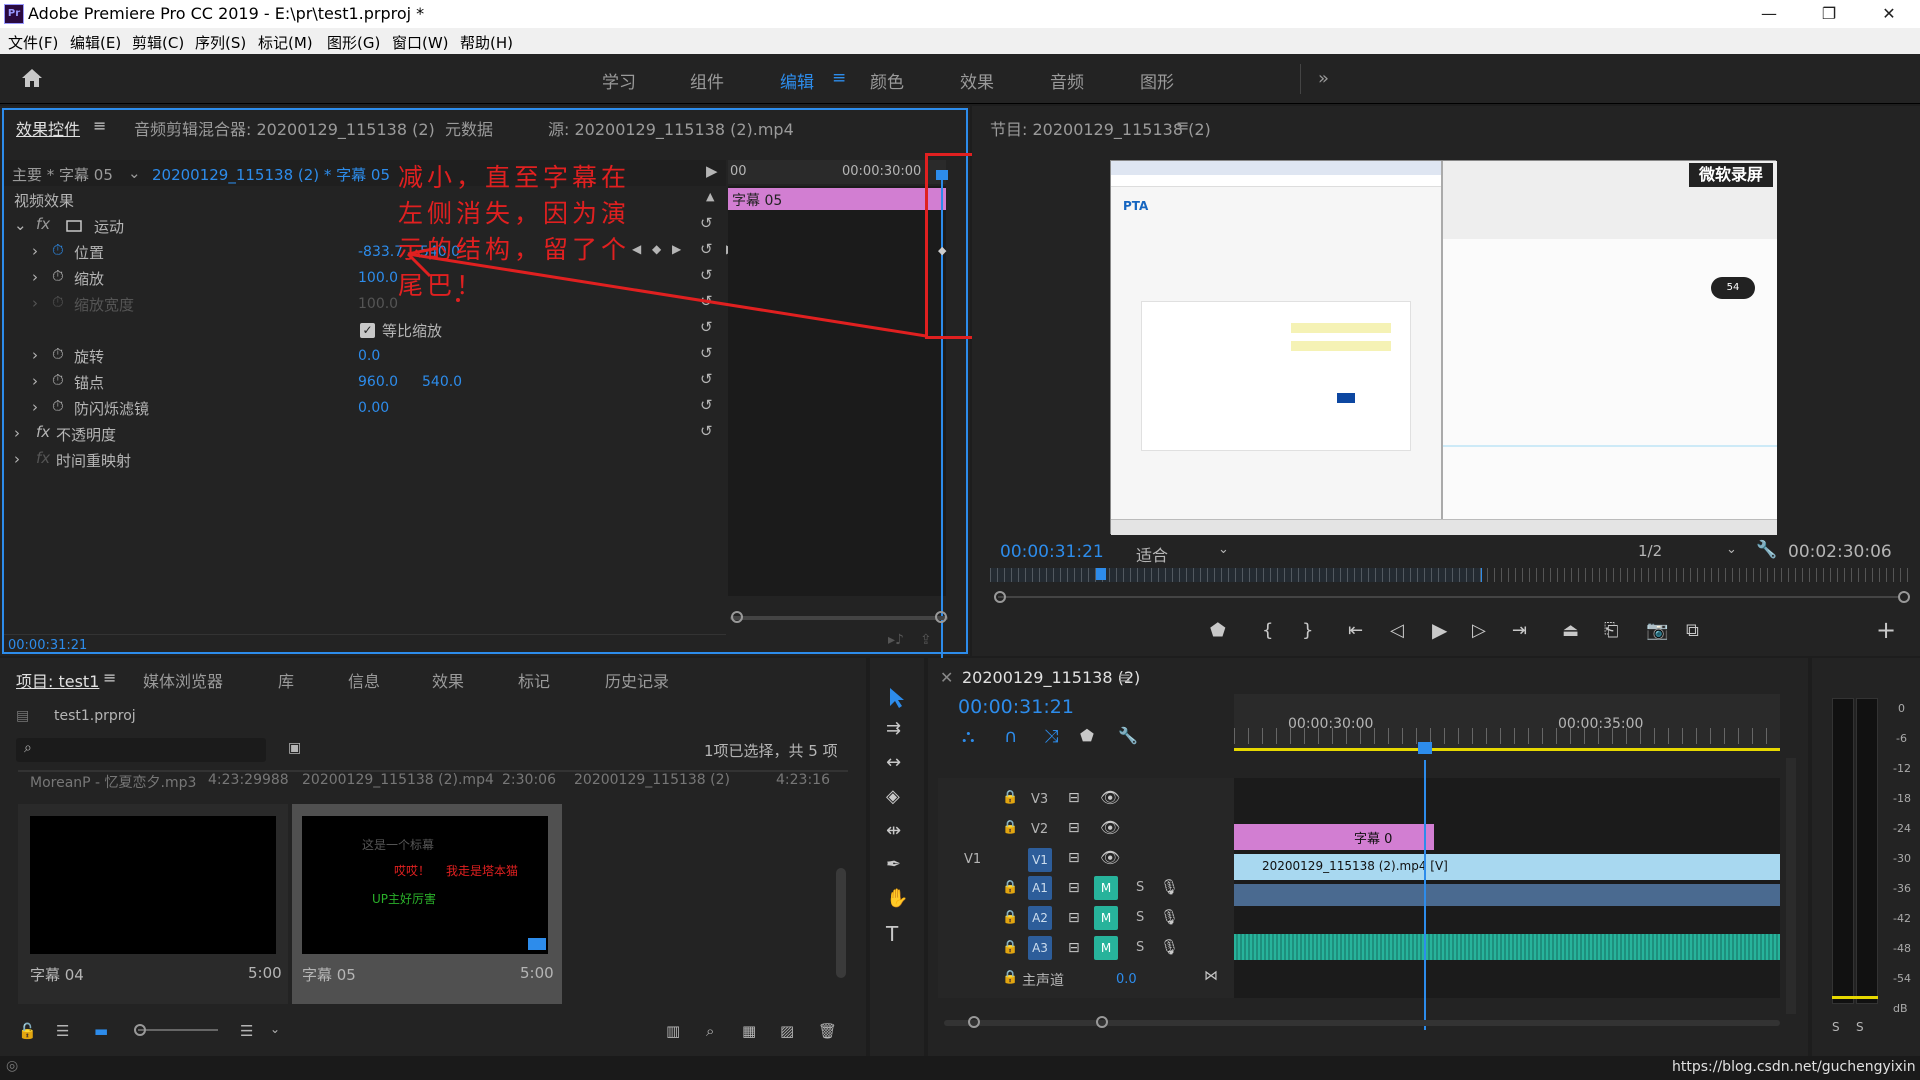 The image size is (1920, 1080). What do you see at coordinates (367, 330) in the screenshot?
I see `uniform-scale-checkbox: ✓` at bounding box center [367, 330].